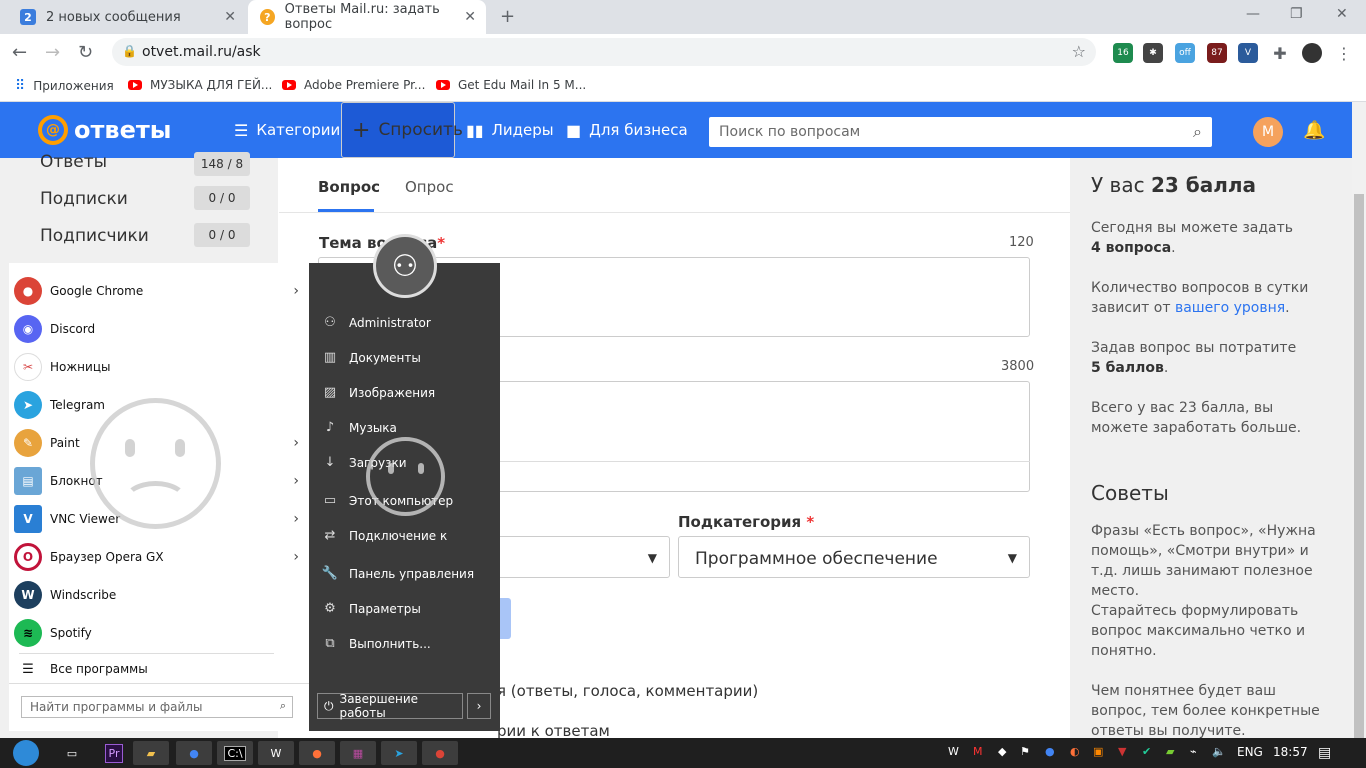  I want to click on cmd-icon: C:\, so click(235, 753).